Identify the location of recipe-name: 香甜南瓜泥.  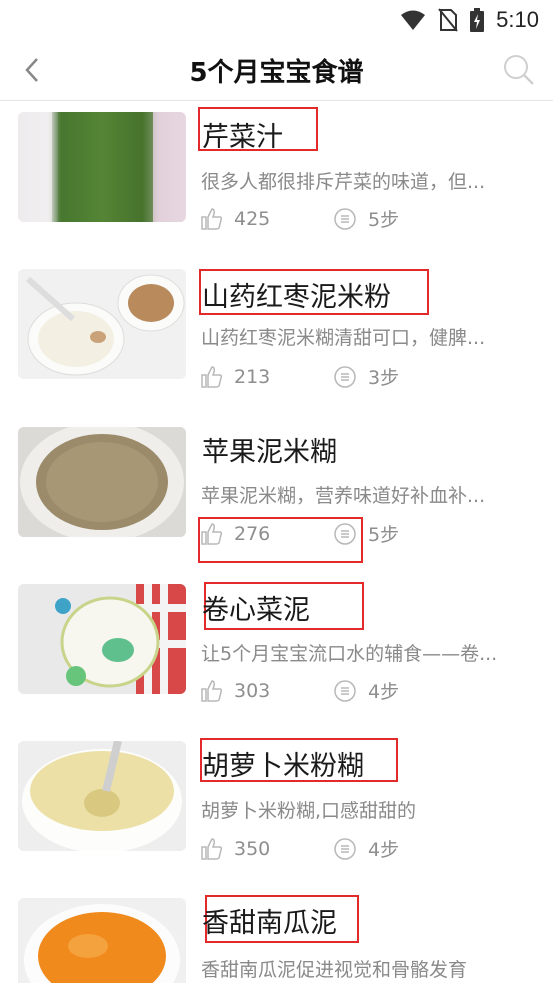
(269, 923).